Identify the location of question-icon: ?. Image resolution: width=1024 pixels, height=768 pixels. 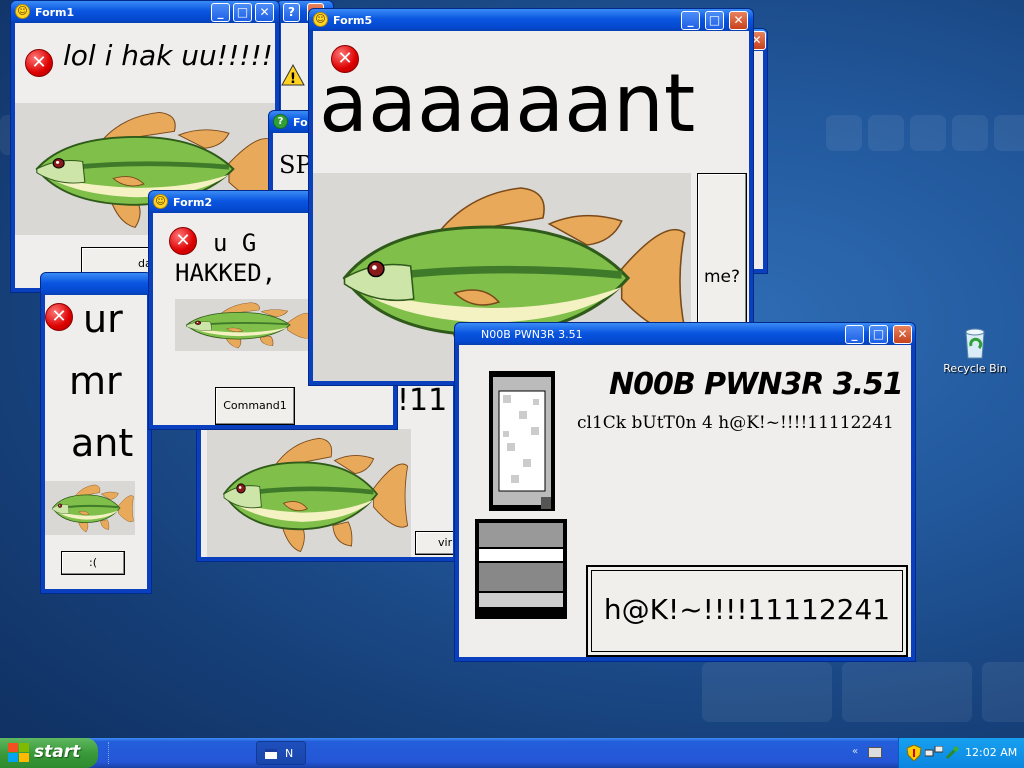
(280, 121).